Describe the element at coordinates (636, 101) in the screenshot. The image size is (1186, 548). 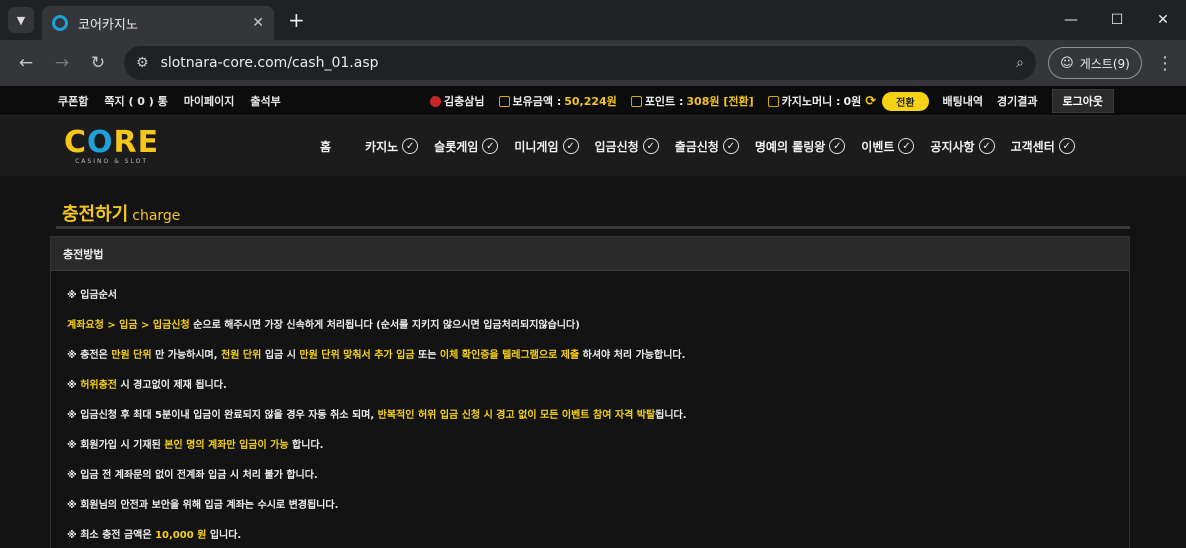
I see `point-icon` at that location.